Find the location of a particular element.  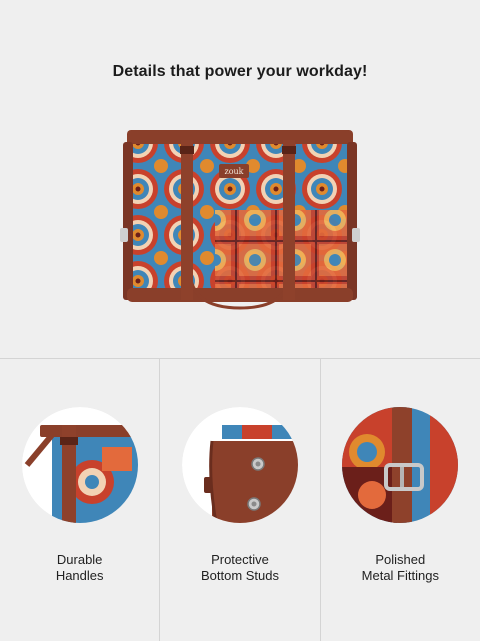

feature-caption: Polished Metal Fittings is located at coordinates (400, 568).